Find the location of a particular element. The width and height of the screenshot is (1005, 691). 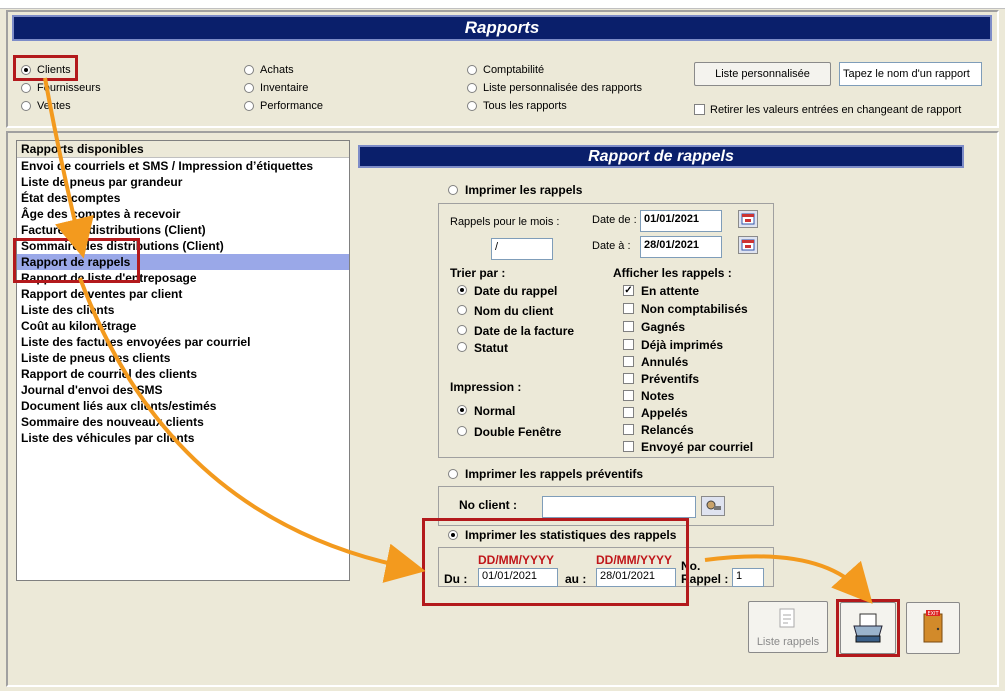

arrow-to-report is located at coordinates (68, 168).